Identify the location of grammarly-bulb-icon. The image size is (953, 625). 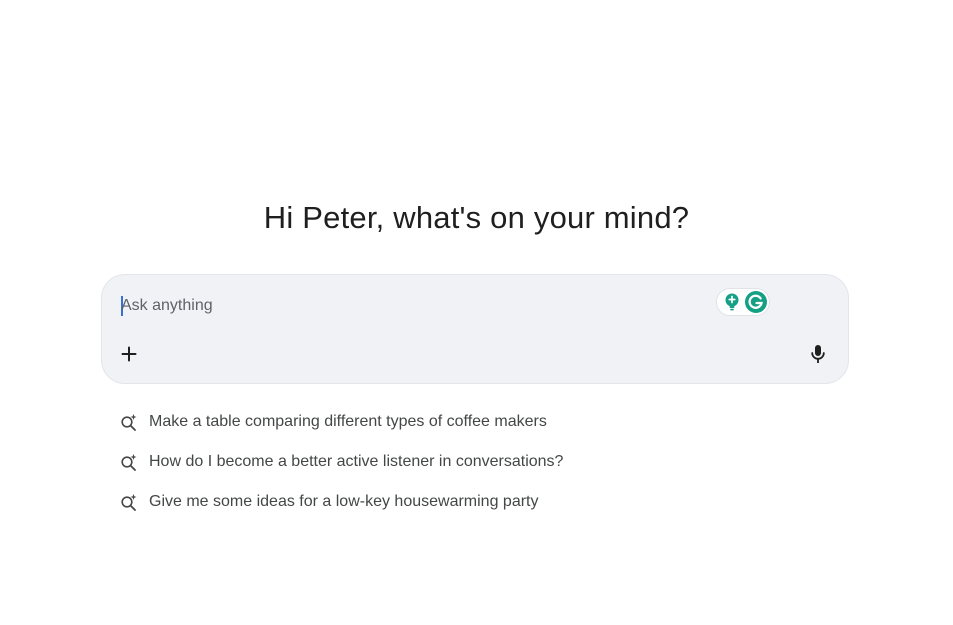
(732, 302).